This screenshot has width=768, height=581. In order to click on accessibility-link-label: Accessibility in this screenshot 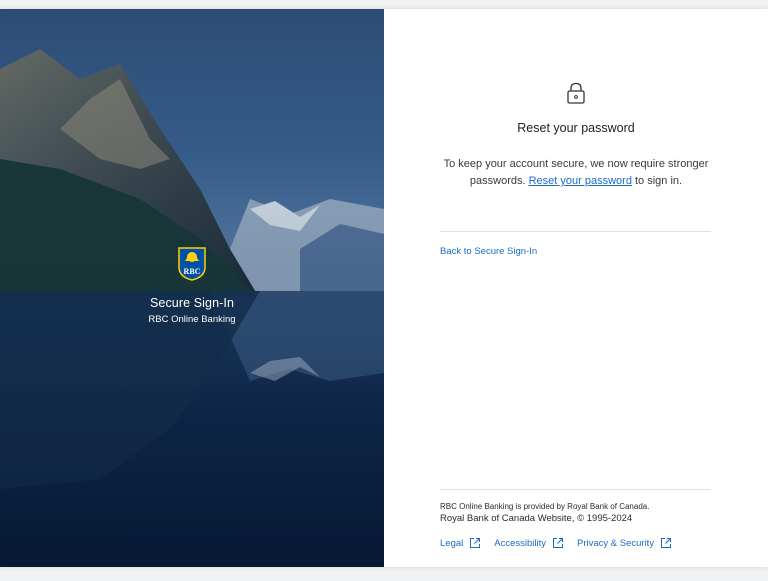, I will do `click(520, 543)`.